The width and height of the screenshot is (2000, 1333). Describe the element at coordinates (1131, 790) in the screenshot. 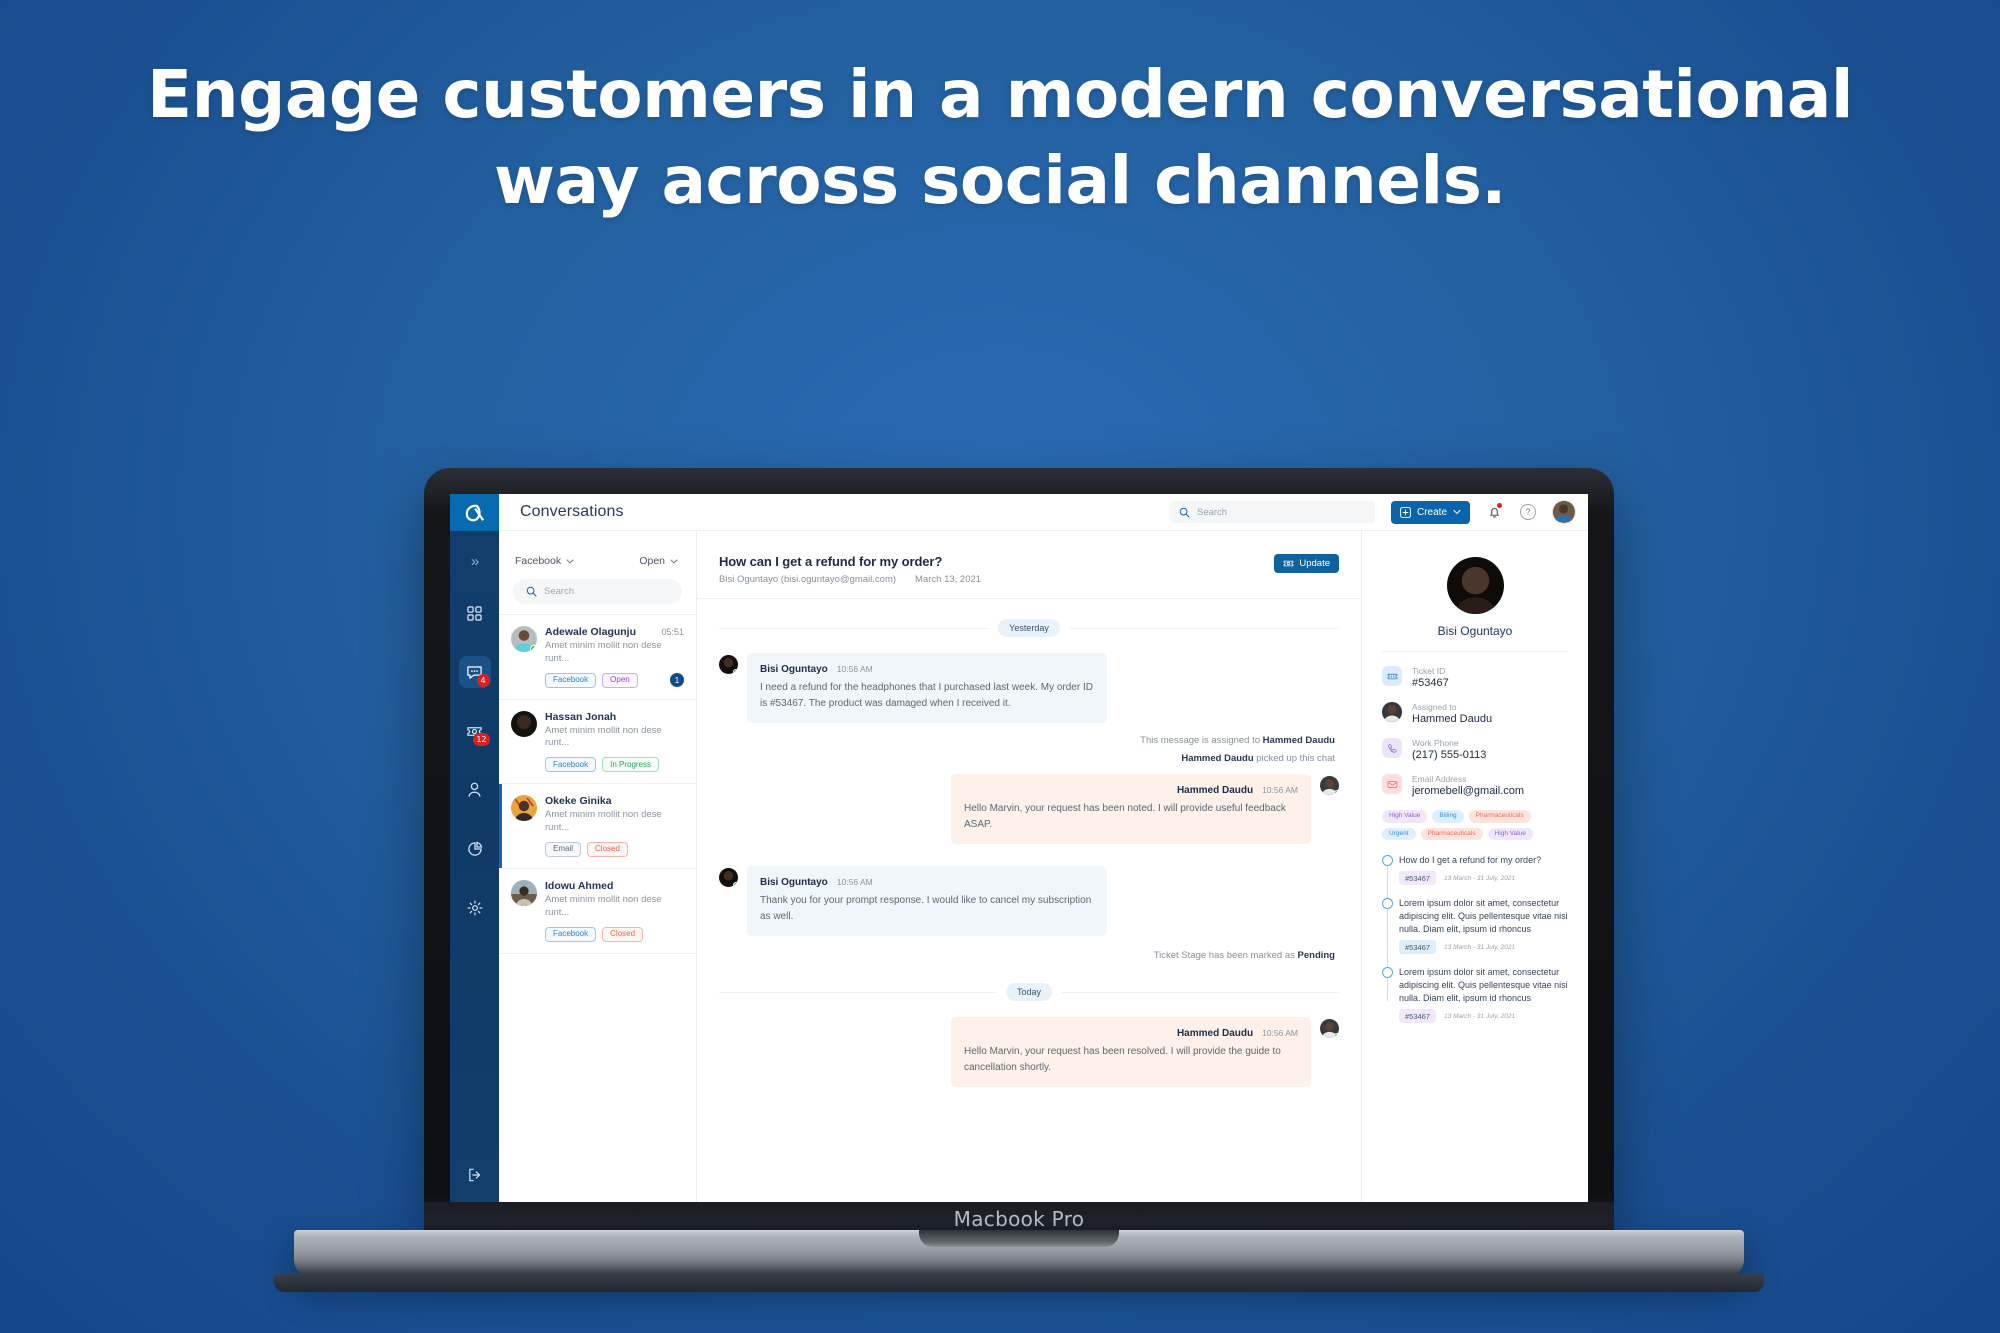

I see `message-header: Hammed Daudu 10:56 AM` at that location.